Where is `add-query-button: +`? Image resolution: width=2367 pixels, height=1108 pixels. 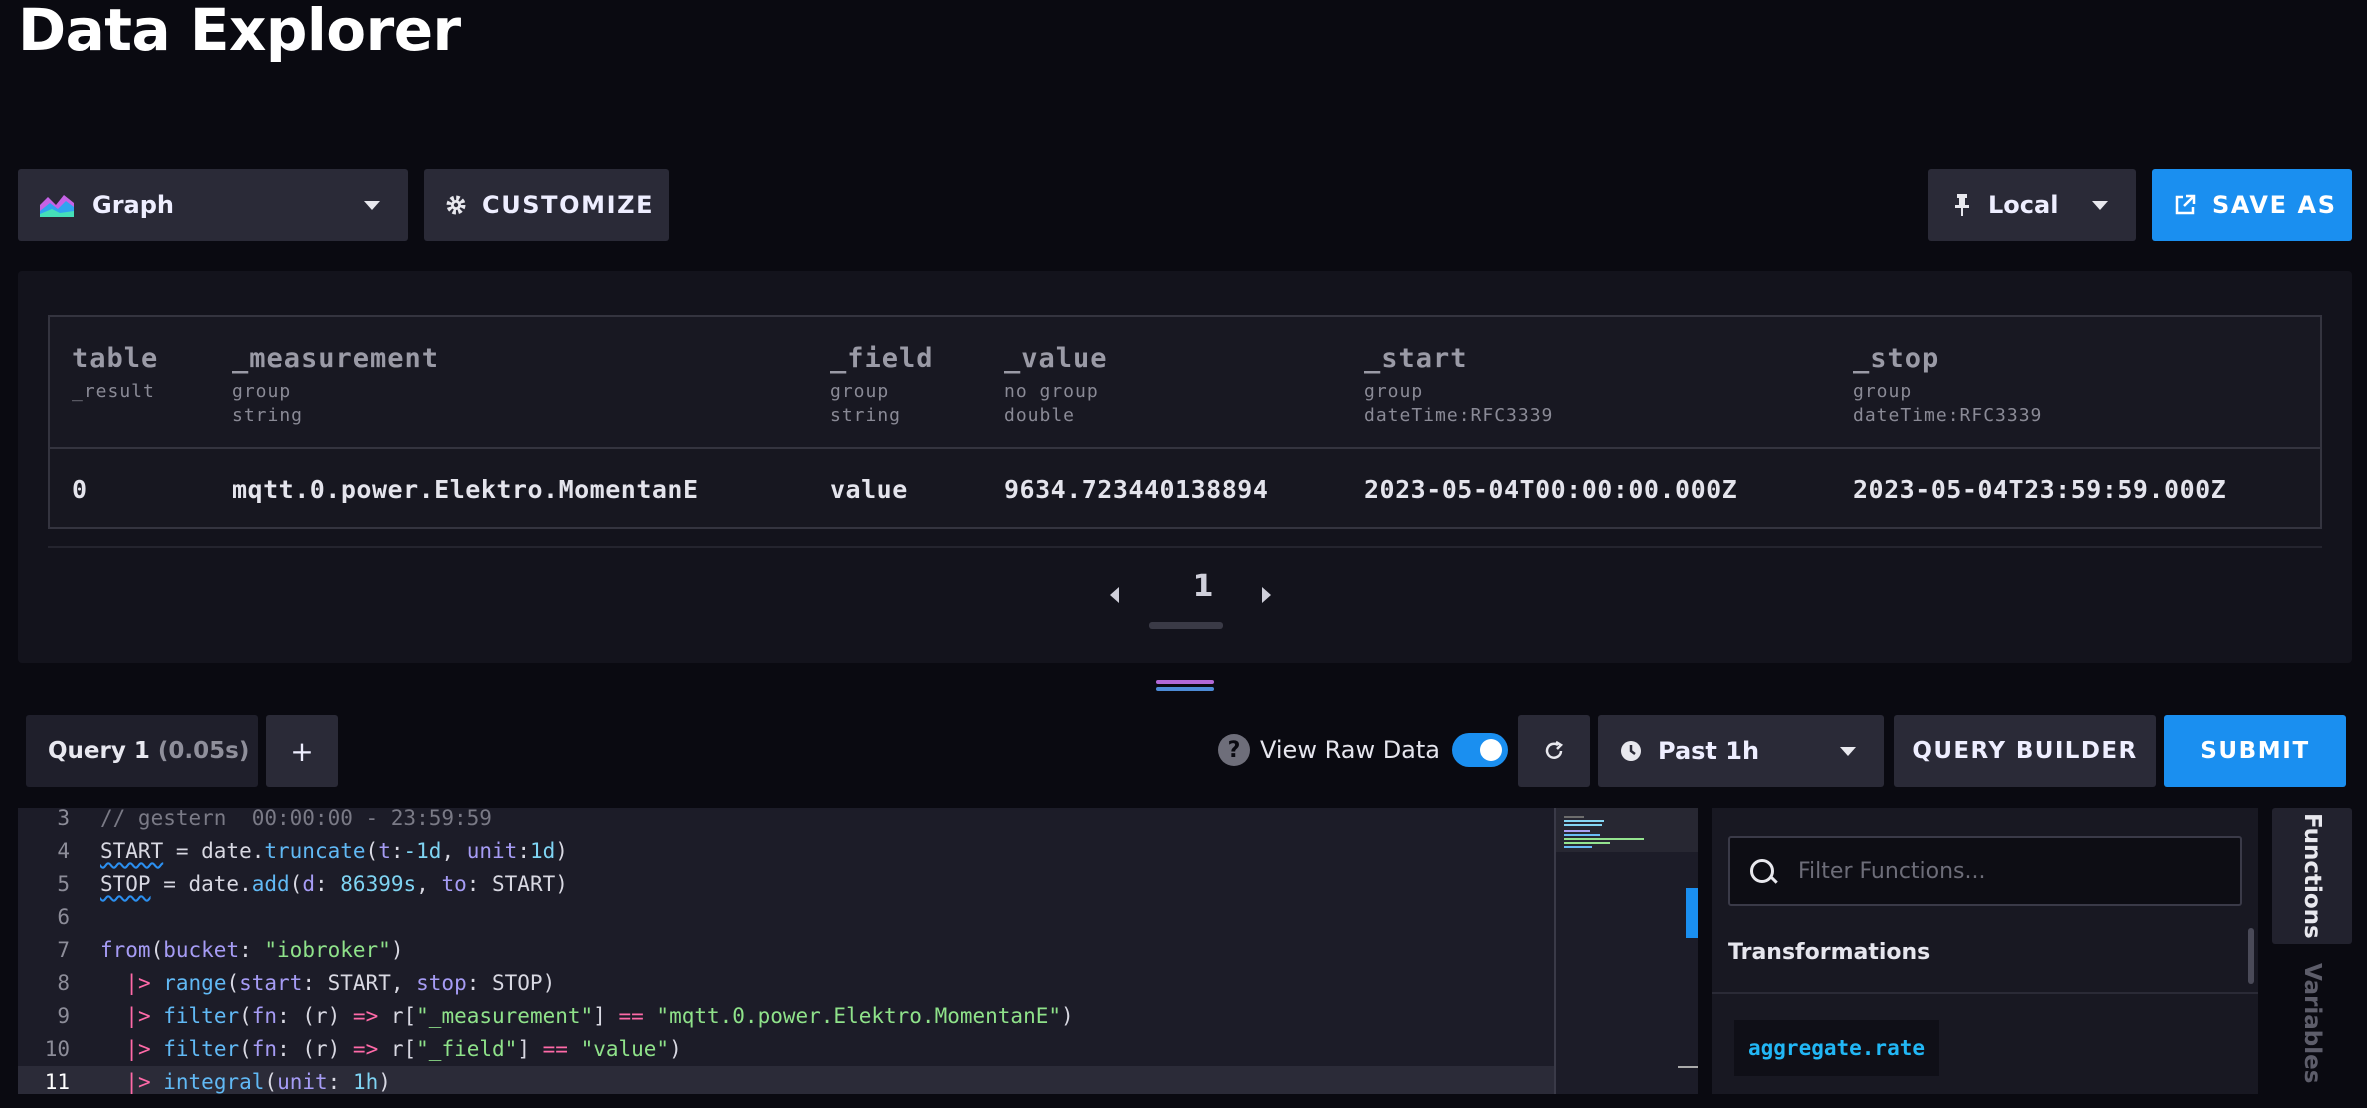
add-query-button: + is located at coordinates (302, 751).